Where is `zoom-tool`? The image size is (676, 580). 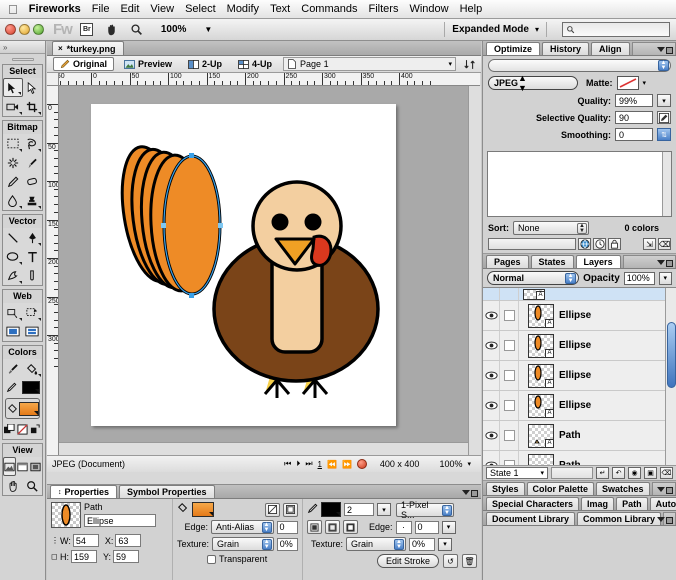 zoom-tool is located at coordinates (33, 485).